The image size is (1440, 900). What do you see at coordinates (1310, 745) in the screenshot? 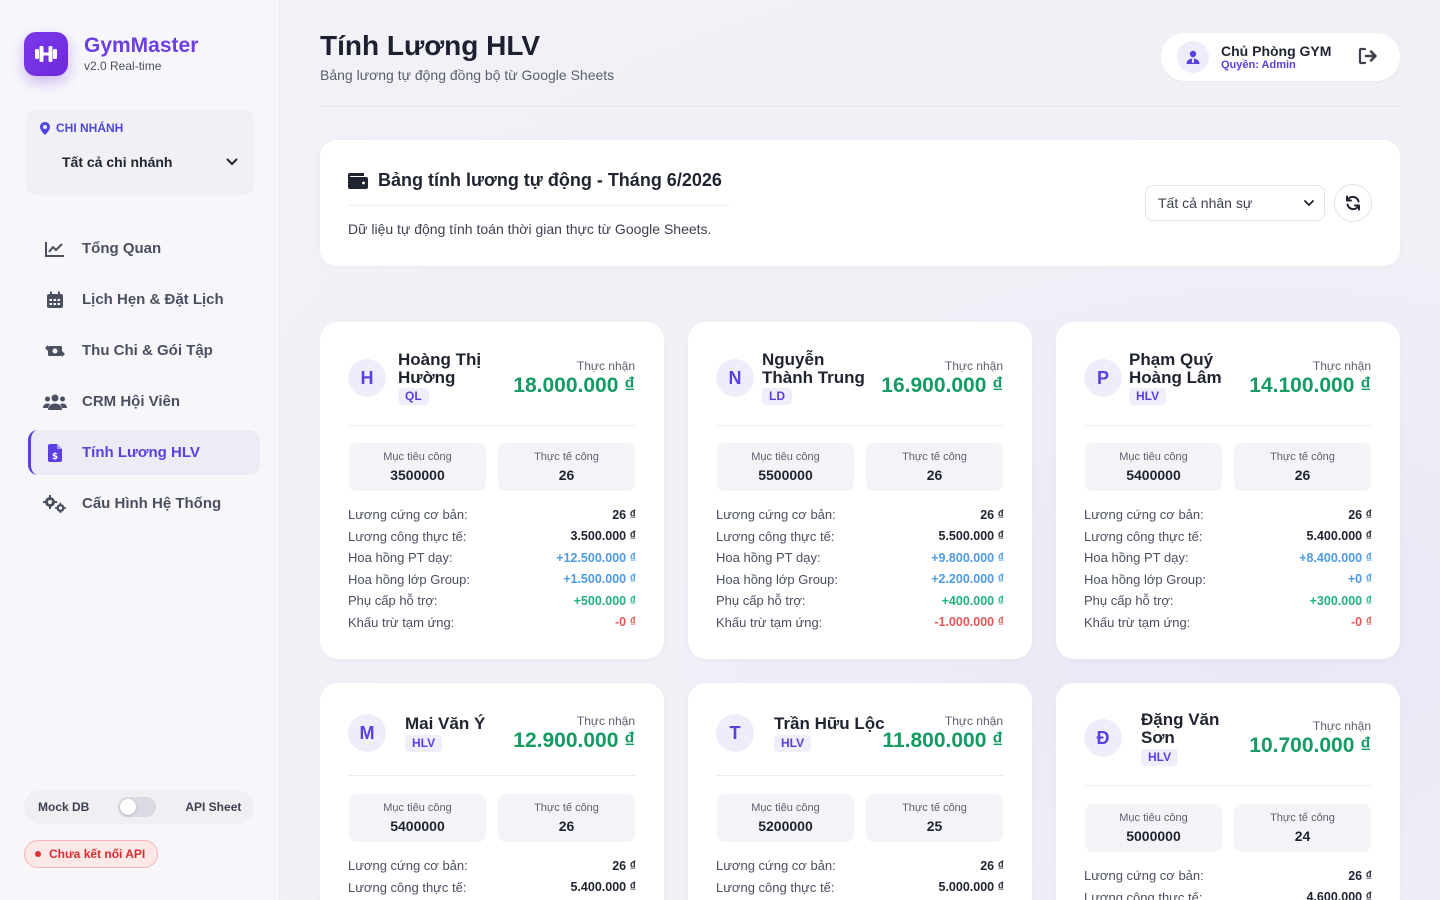
I see `net-salary: 10.700.000 ₫` at bounding box center [1310, 745].